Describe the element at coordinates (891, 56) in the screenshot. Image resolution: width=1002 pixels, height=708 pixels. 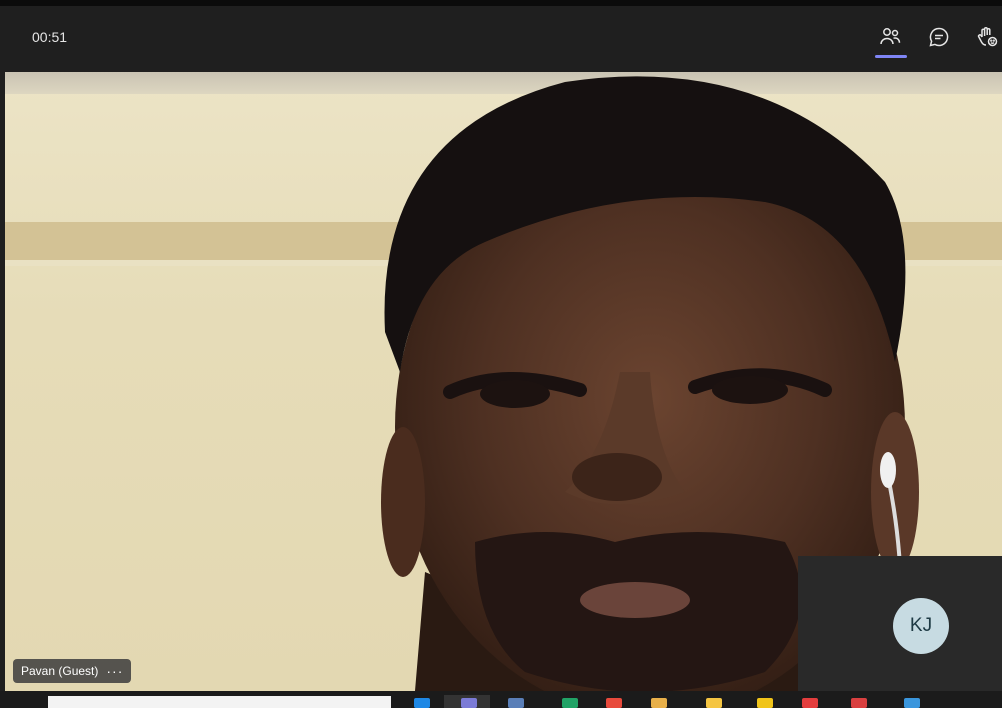
I see `active-indicator` at that location.